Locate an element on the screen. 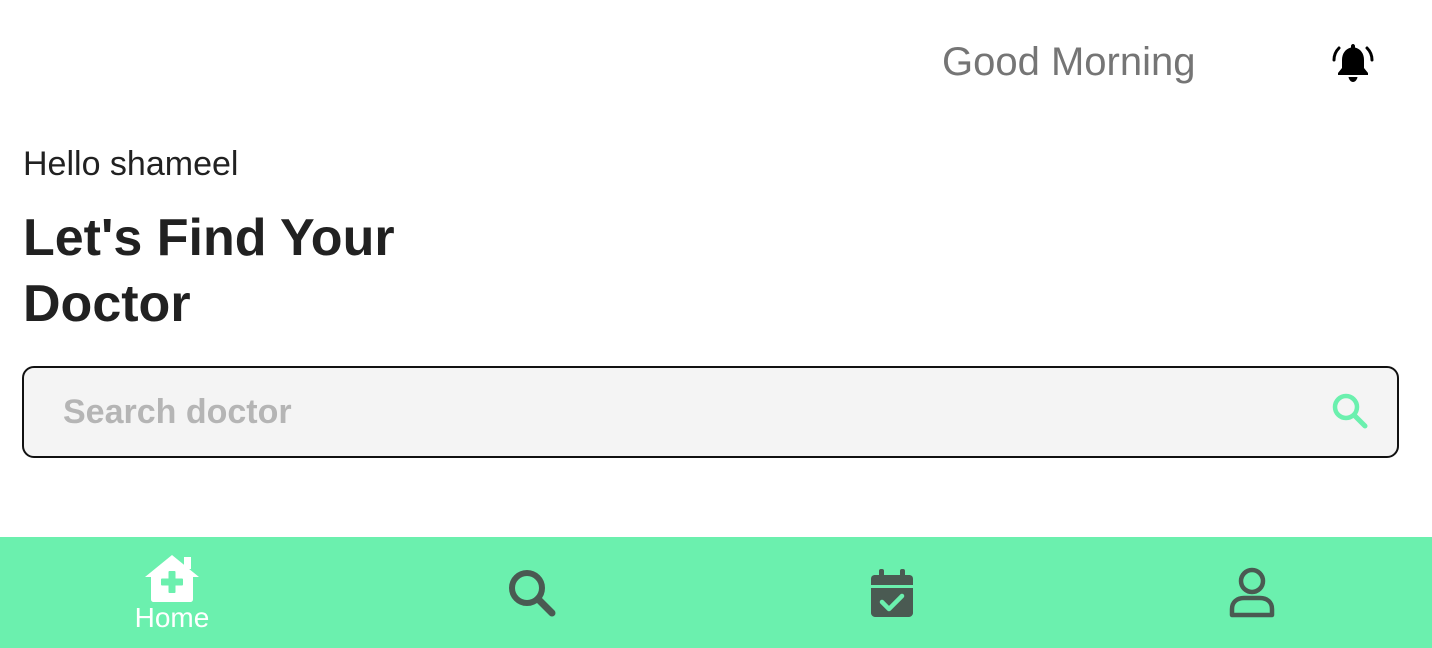 The image size is (1432, 648). nav-item-search is located at coordinates (532, 592).